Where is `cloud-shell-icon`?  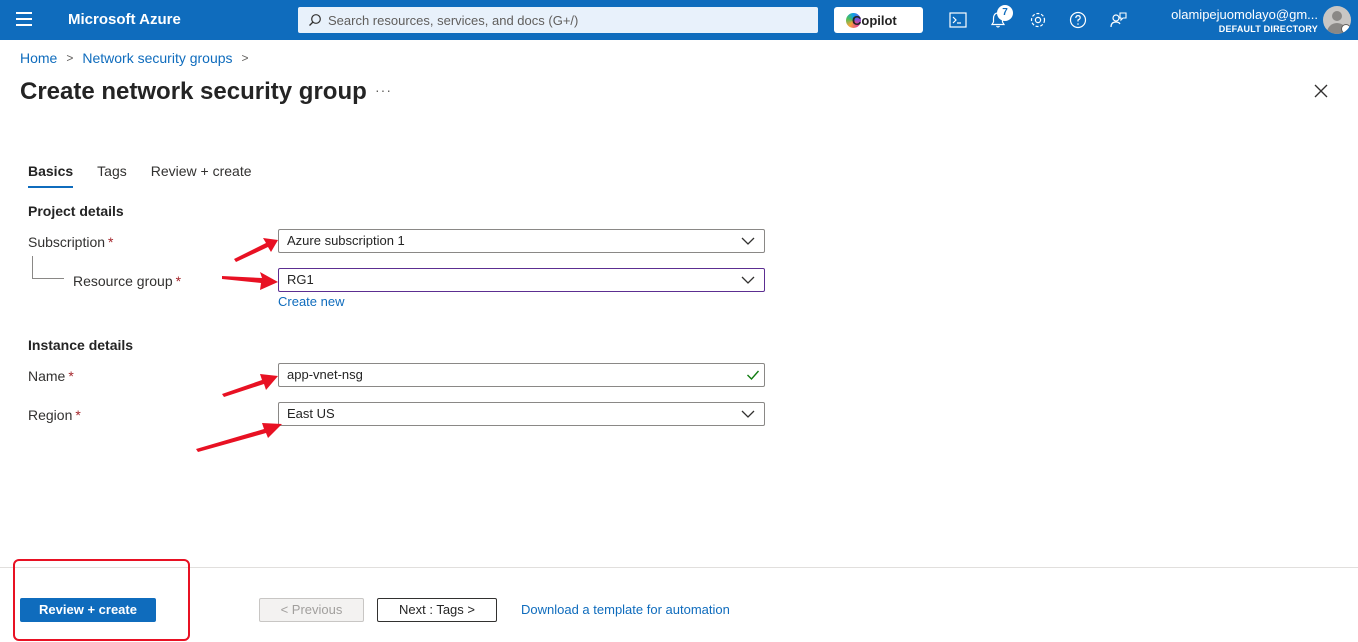
cloud-shell-icon is located at coordinates (958, 20).